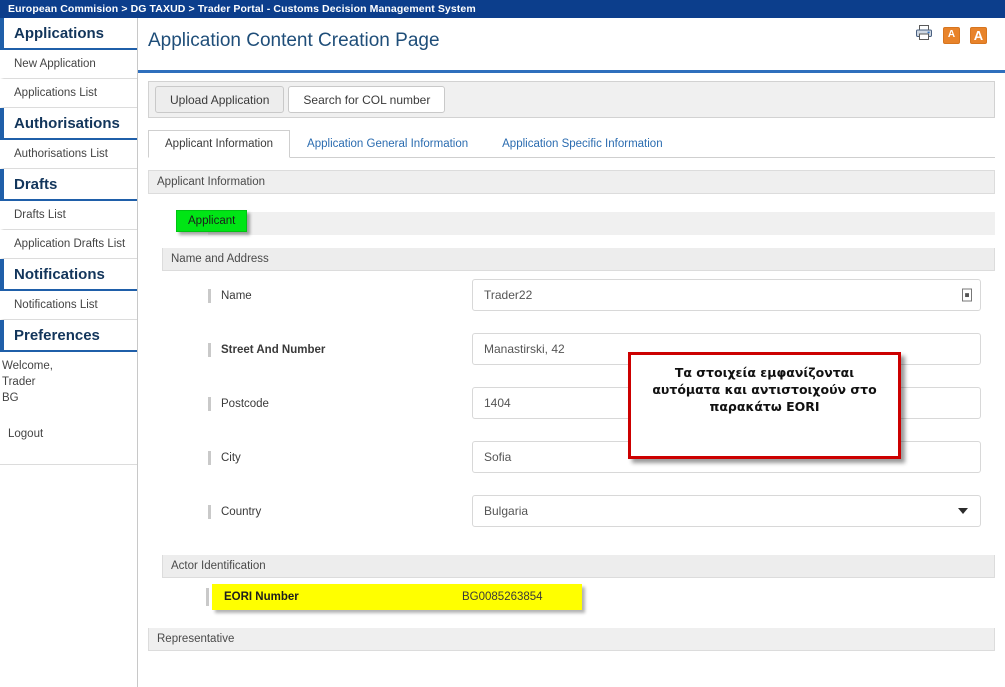 Image resolution: width=1005 pixels, height=687 pixels. Describe the element at coordinates (582, 144) in the screenshot. I see `tab-application-specific-information: Application Specific Information` at that location.